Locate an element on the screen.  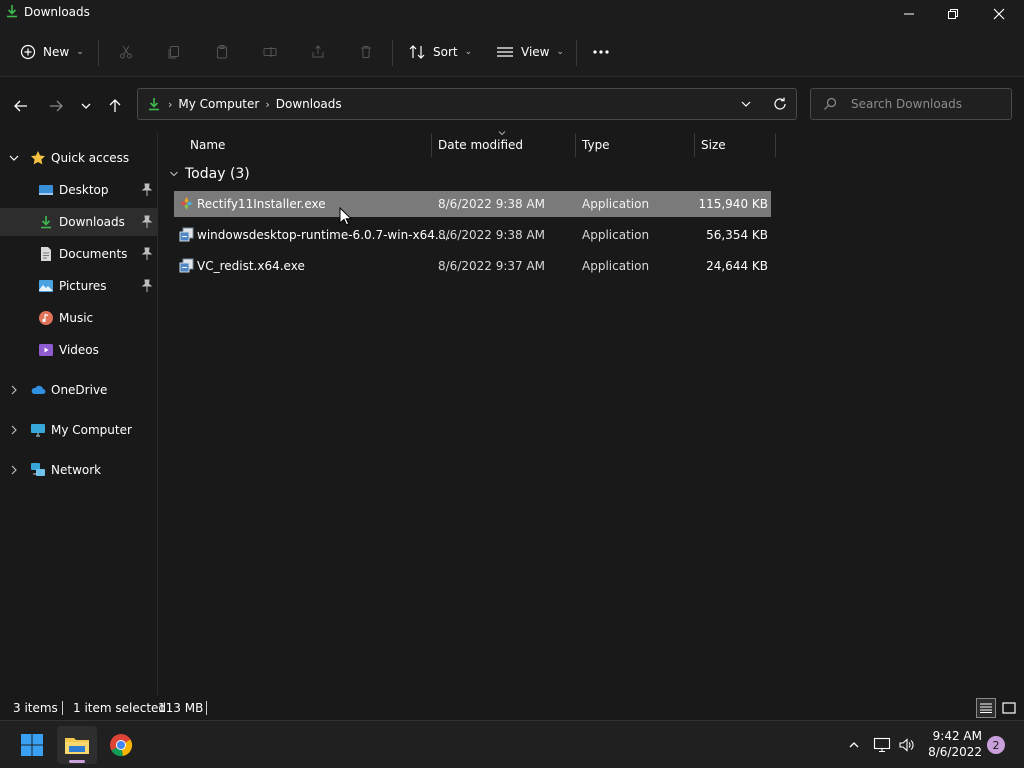
large-icons-view-button is located at coordinates (1009, 708).